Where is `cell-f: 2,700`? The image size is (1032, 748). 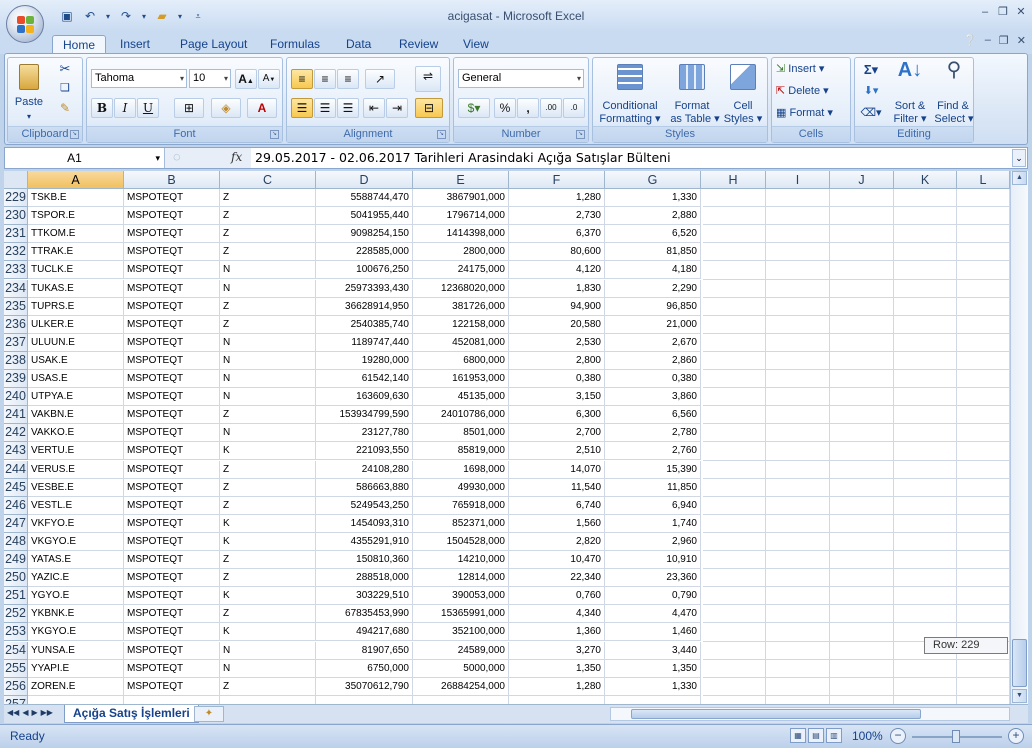
cell-f: 2,700 is located at coordinates (557, 433).